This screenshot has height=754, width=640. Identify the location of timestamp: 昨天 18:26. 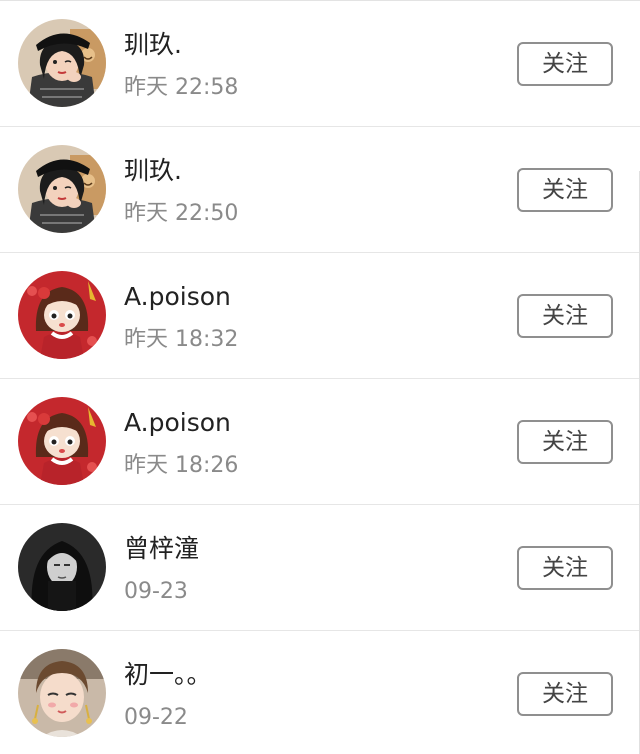
(181, 465).